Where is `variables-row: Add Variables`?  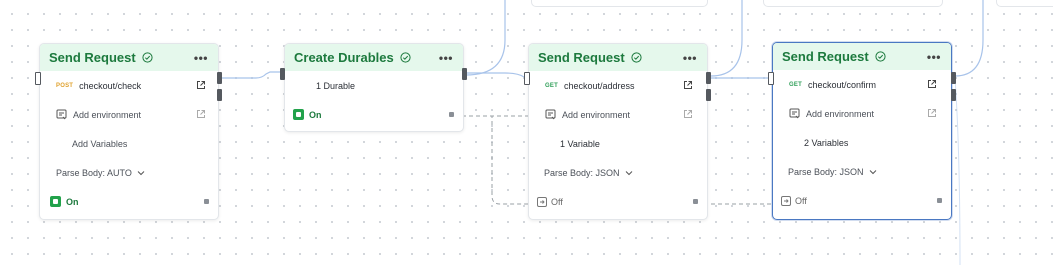 variables-row: Add Variables is located at coordinates (129, 143).